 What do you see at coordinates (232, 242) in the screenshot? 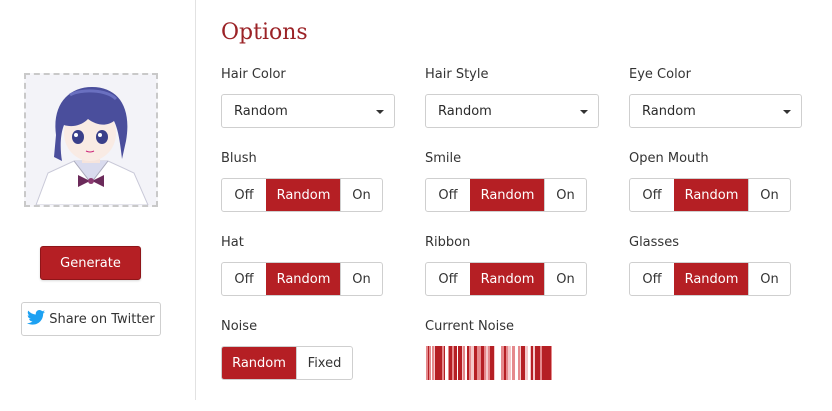
I see `hat-label: Hat` at bounding box center [232, 242].